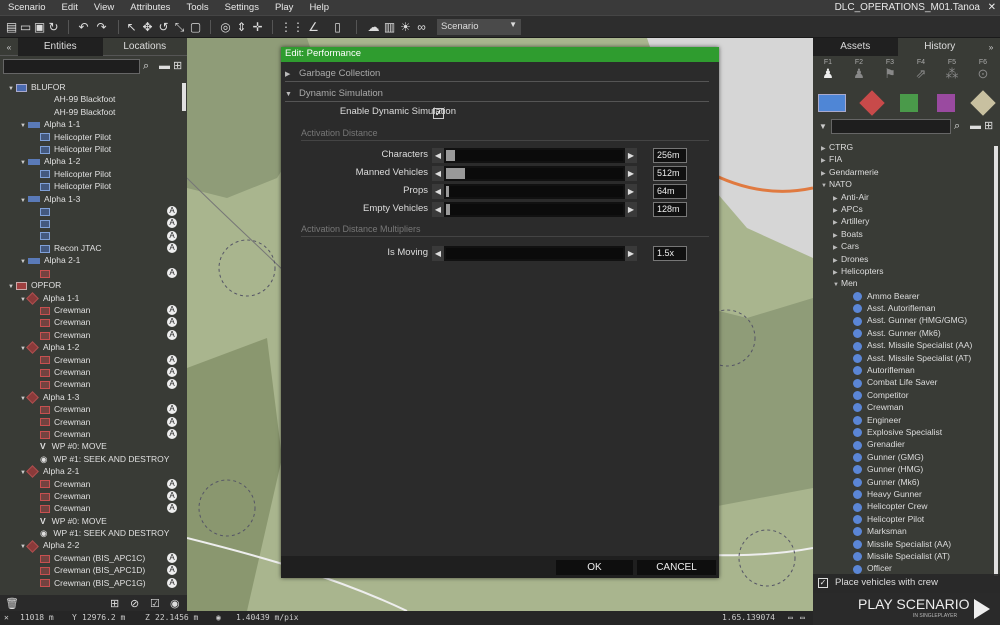 This screenshot has height=625, width=1000. Describe the element at coordinates (9, 47) in the screenshot. I see `collapse-left-icon: «` at that location.